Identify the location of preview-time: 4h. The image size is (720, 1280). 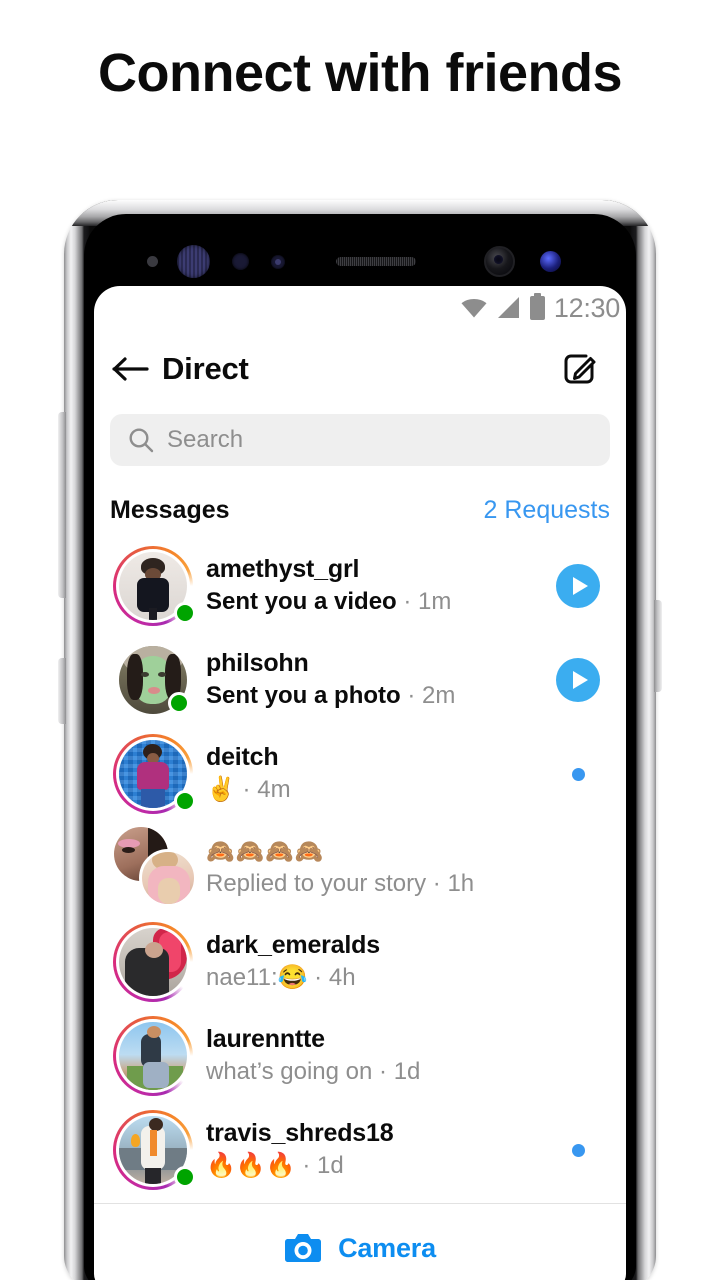
(342, 977).